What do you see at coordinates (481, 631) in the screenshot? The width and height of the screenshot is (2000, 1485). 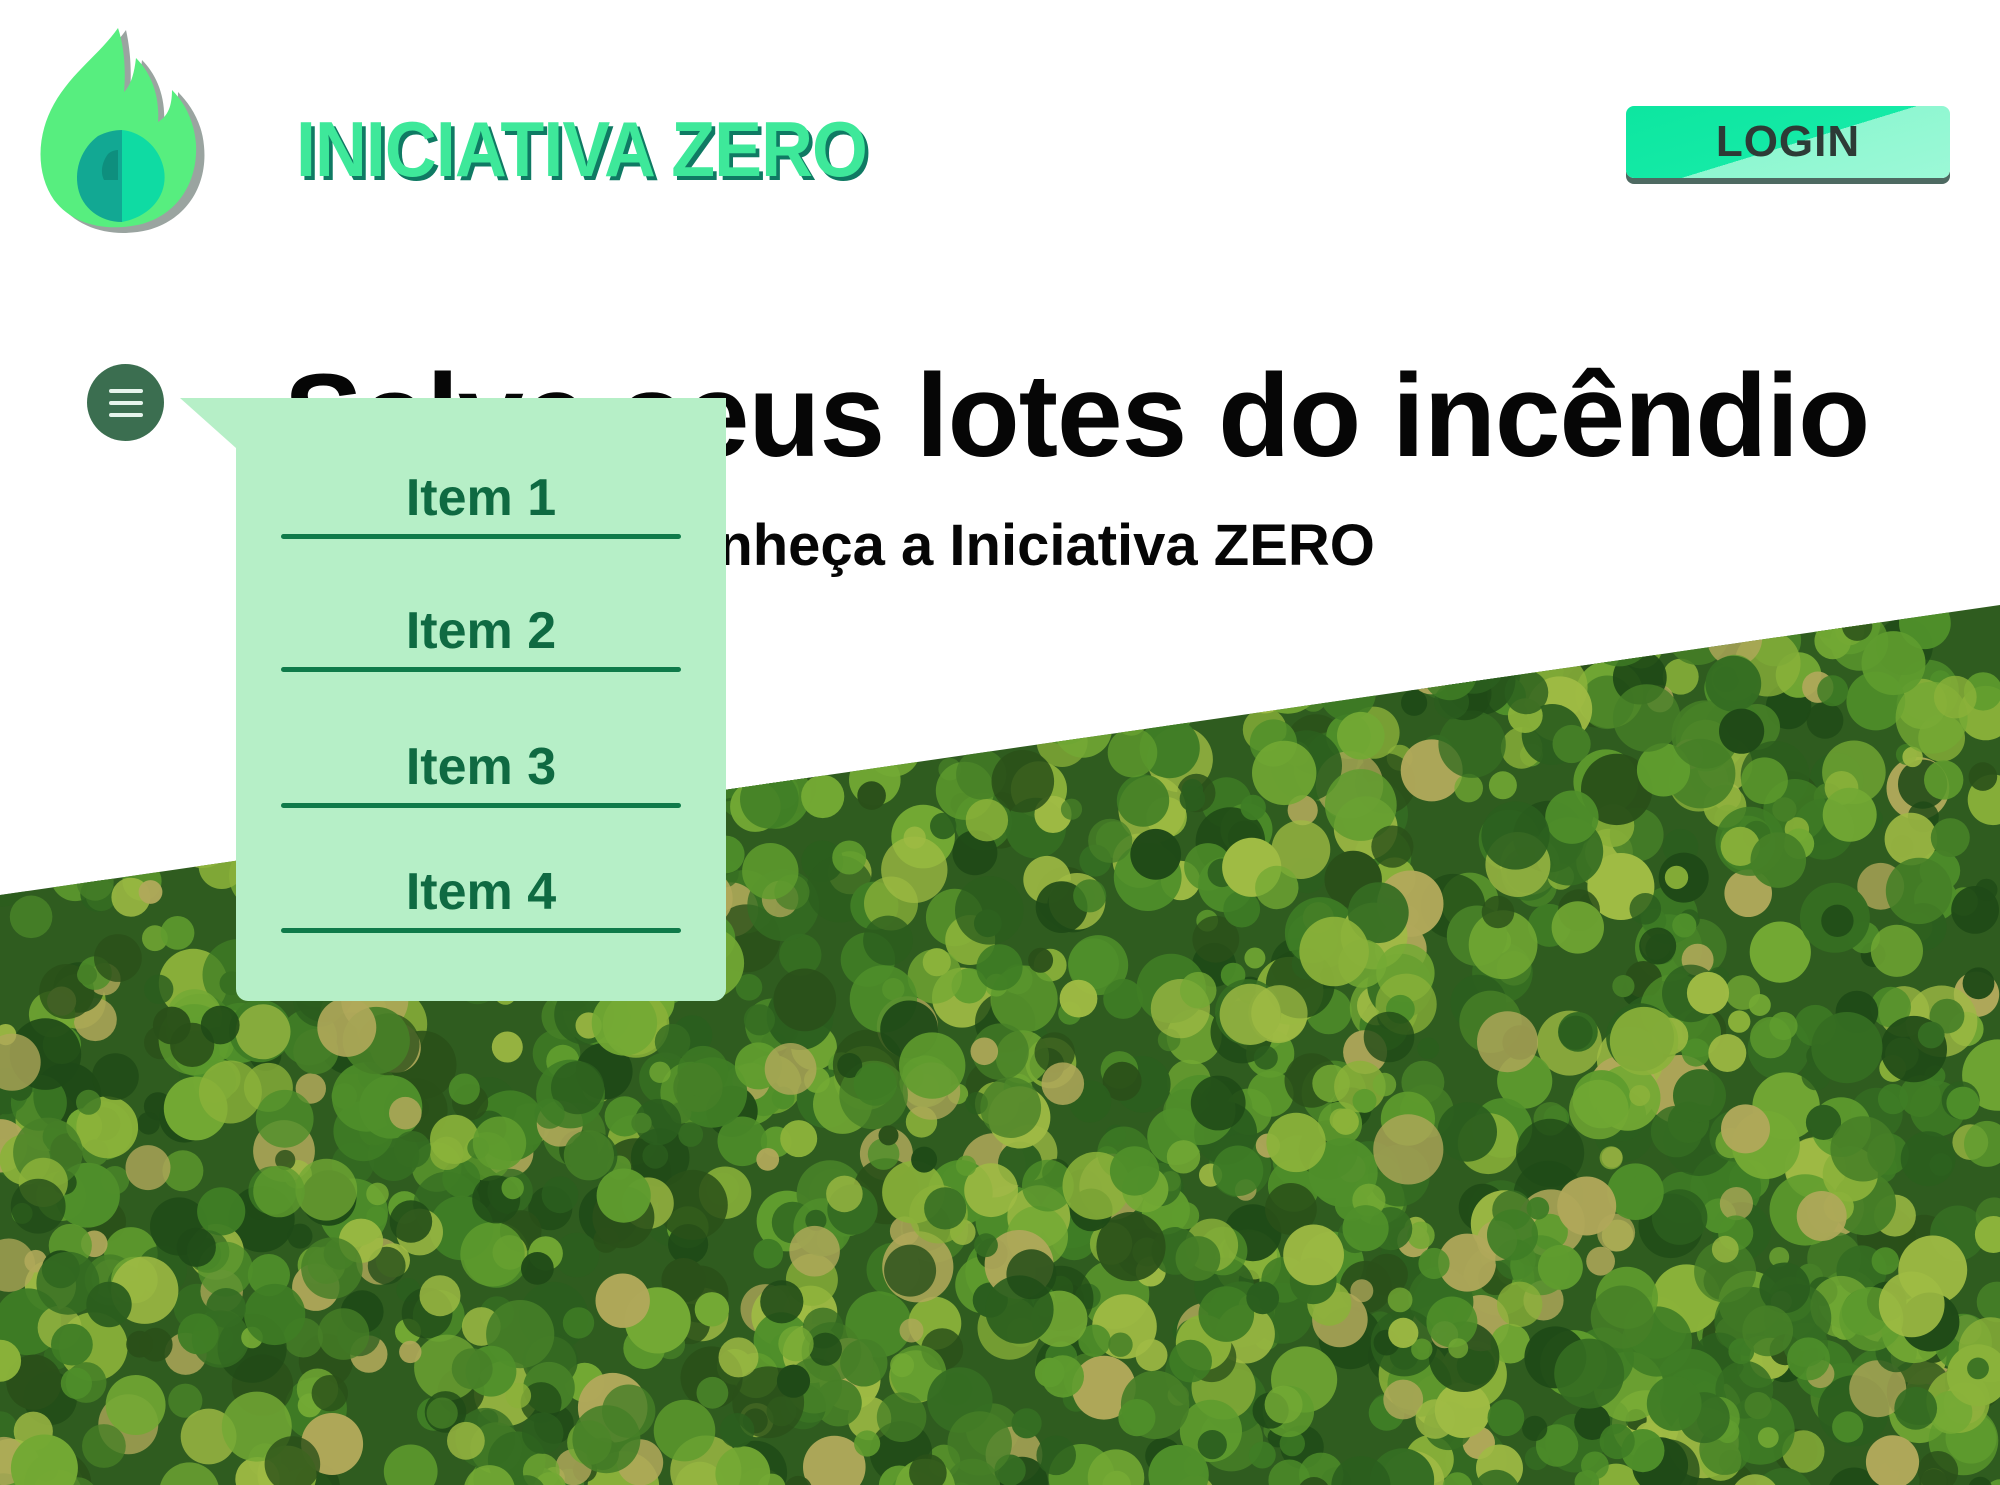 I see `menu-item-label: Item 2` at bounding box center [481, 631].